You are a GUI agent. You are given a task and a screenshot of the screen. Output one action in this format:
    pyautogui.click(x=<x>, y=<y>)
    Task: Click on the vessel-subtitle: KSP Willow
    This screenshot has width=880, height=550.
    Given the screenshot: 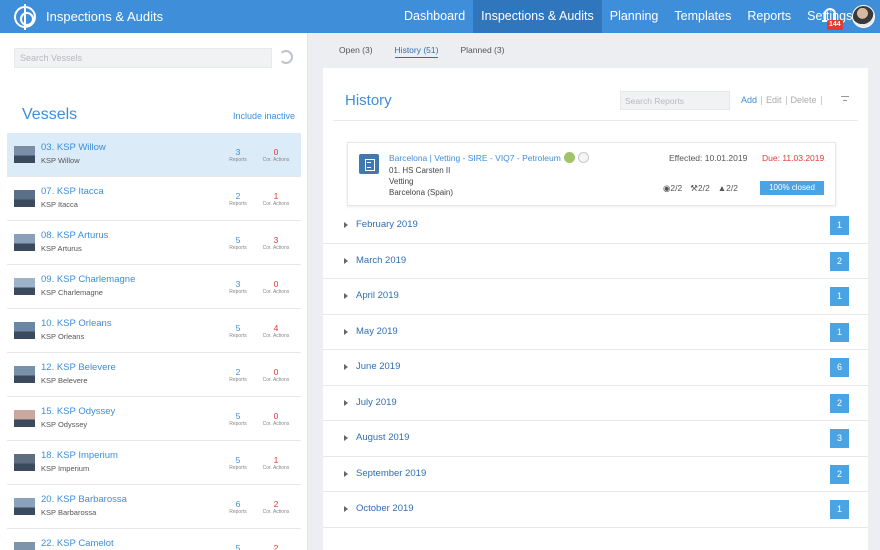 What is the action you would take?
    pyautogui.click(x=60, y=160)
    